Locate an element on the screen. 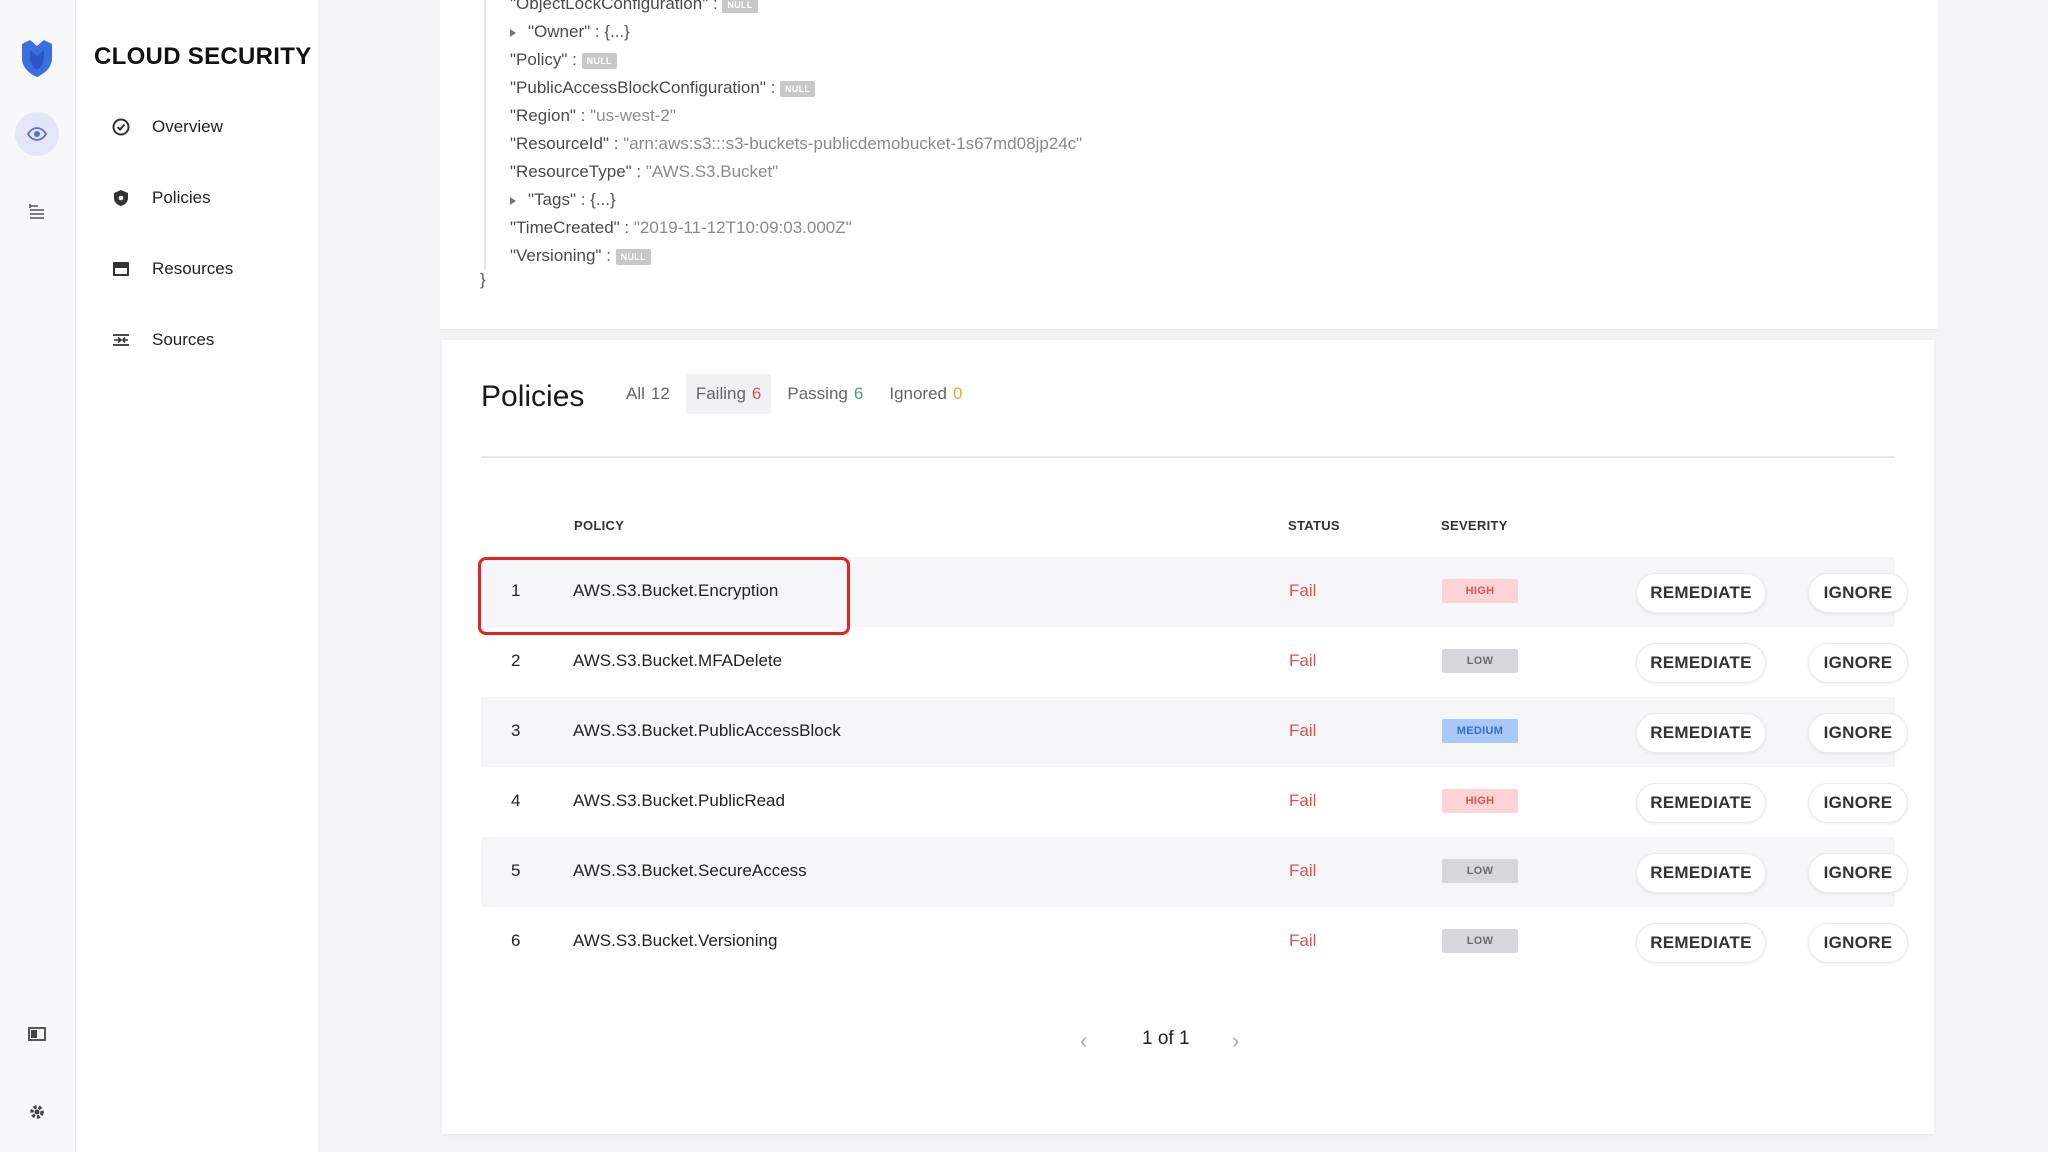  nav-item-resources: Resources is located at coordinates (171, 269).